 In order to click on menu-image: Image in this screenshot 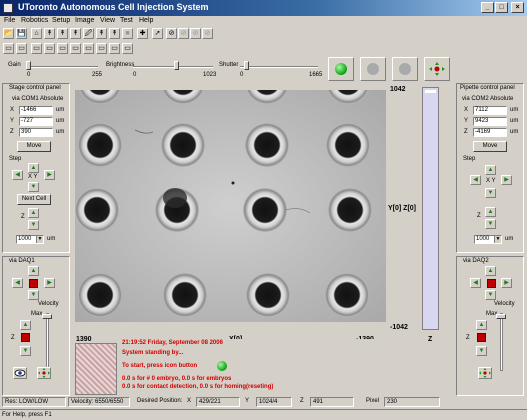, I will do `click(84, 20)`.